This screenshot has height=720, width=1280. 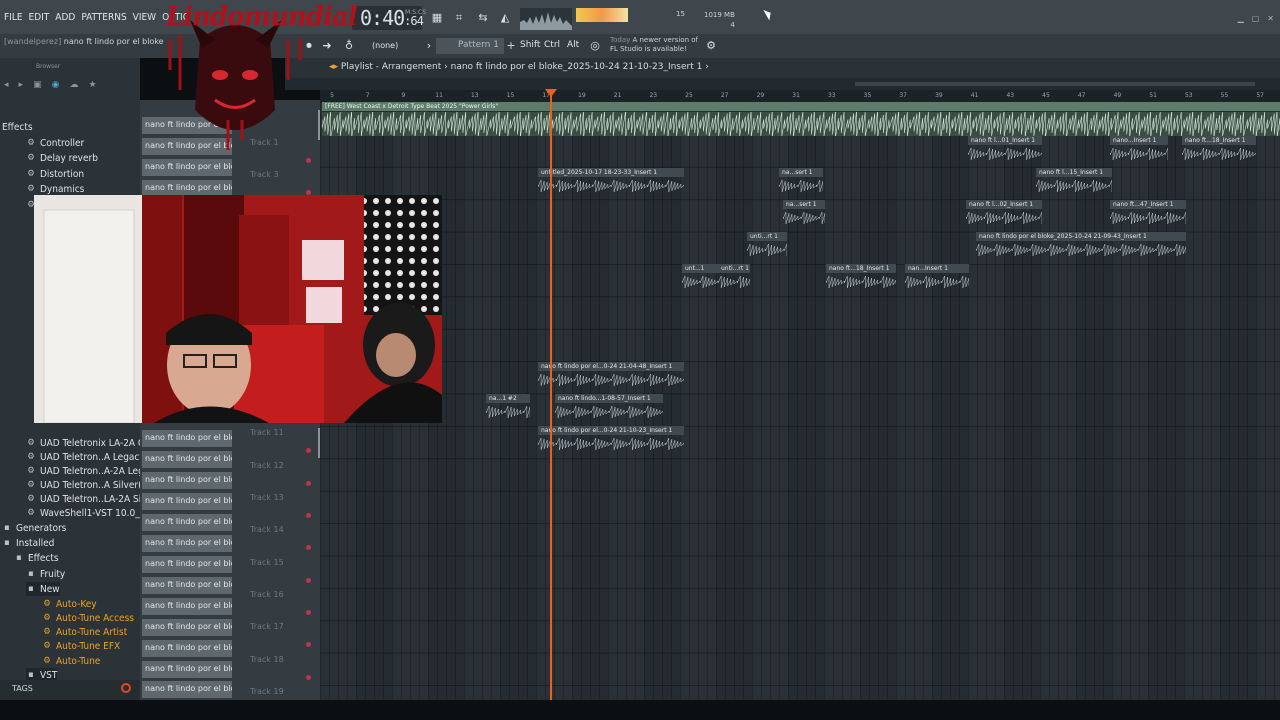 What do you see at coordinates (1148, 214) in the screenshot?
I see `vocal-audio-clip: nano ft...47_Insert 1` at bounding box center [1148, 214].